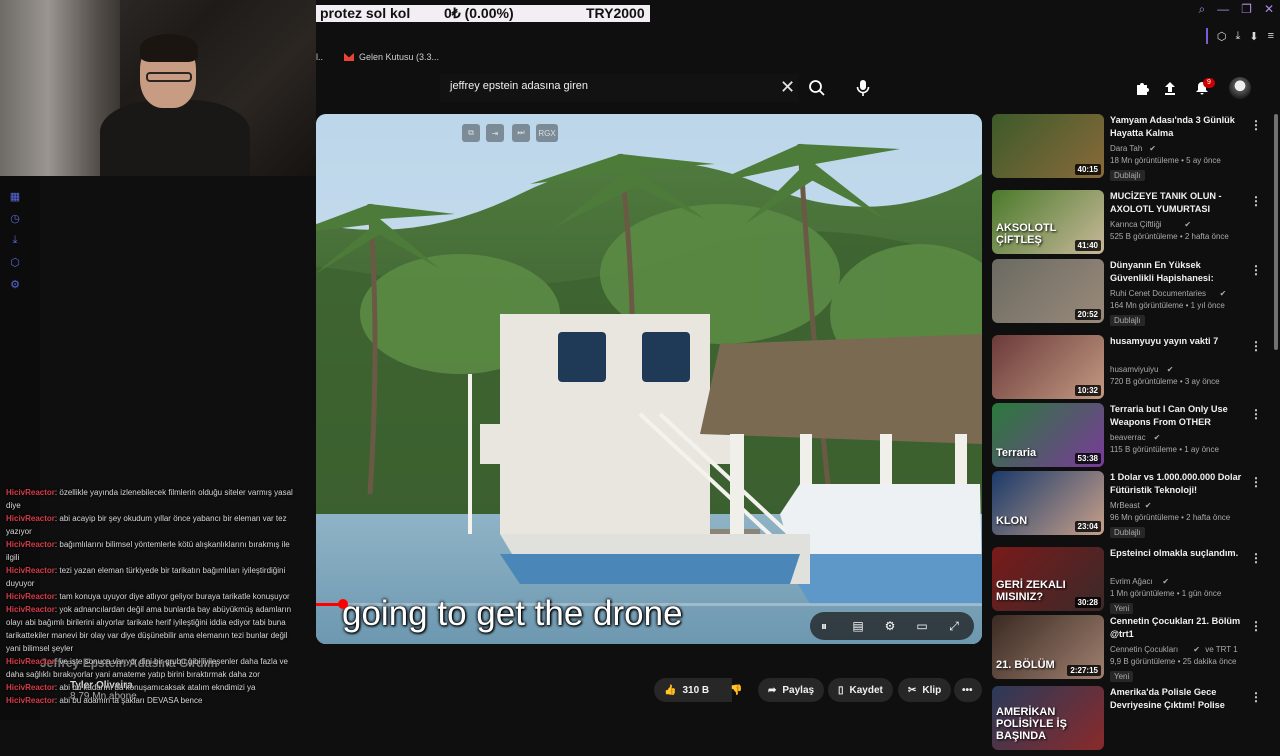  What do you see at coordinates (787, 87) in the screenshot?
I see `clear-search-icon: ✕` at bounding box center [787, 87].